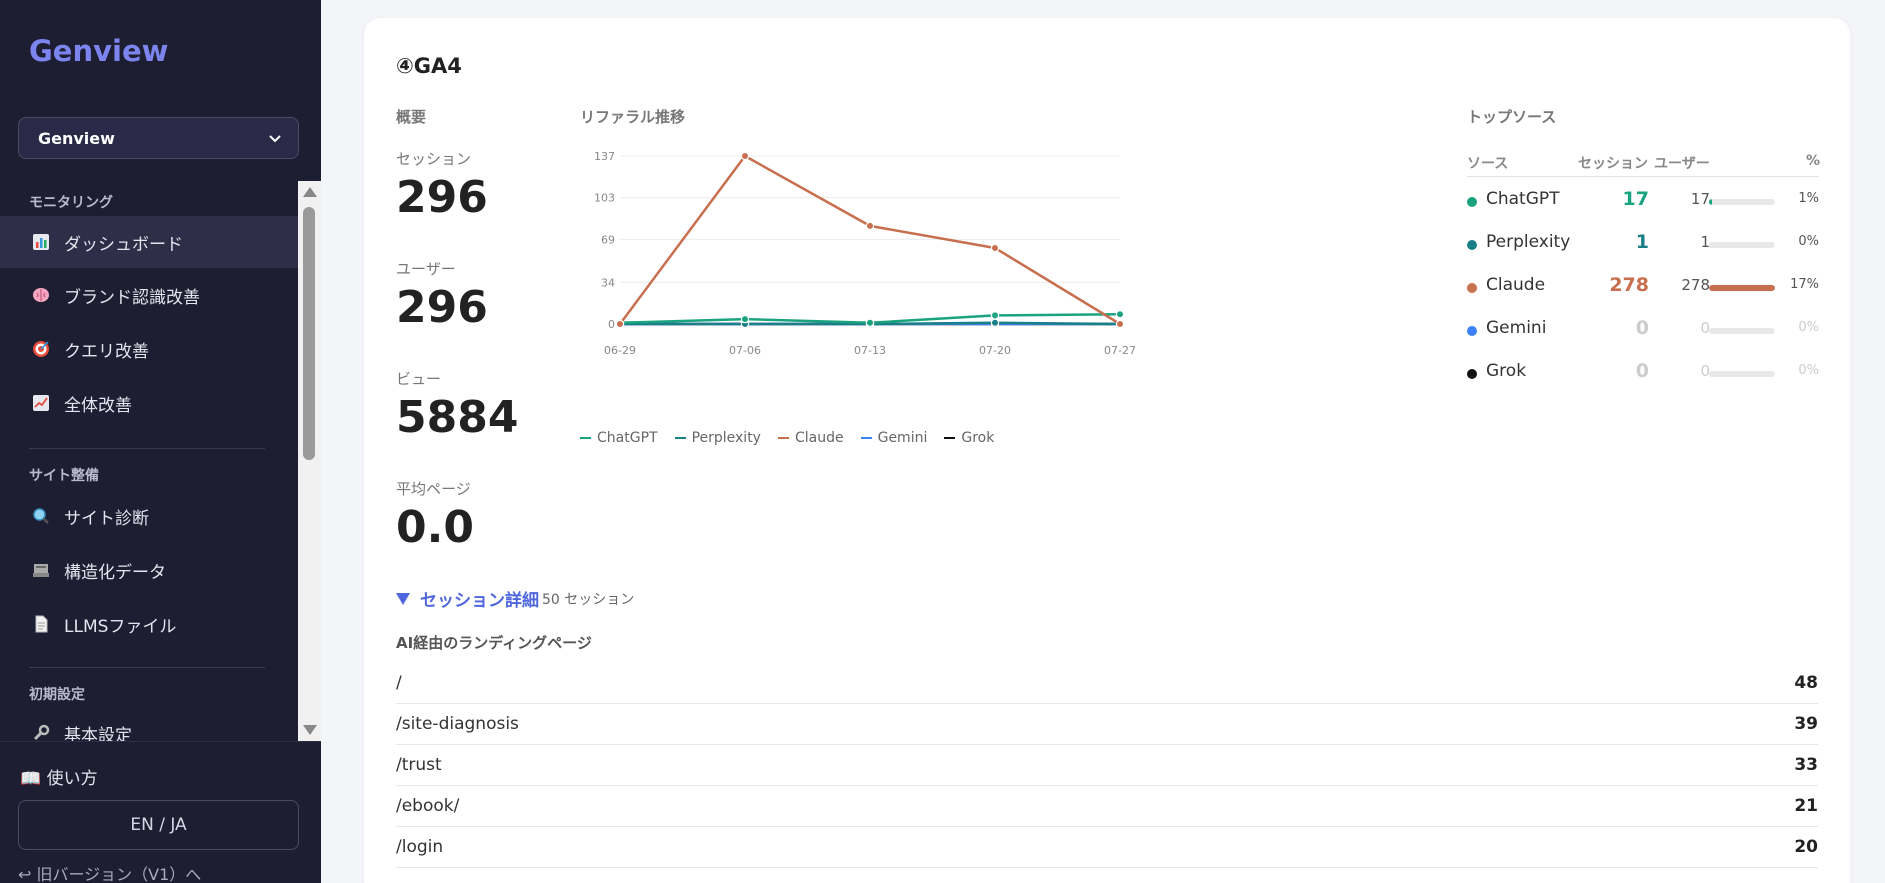  What do you see at coordinates (419, 765) in the screenshot?
I see `landing-path: /trust` at bounding box center [419, 765].